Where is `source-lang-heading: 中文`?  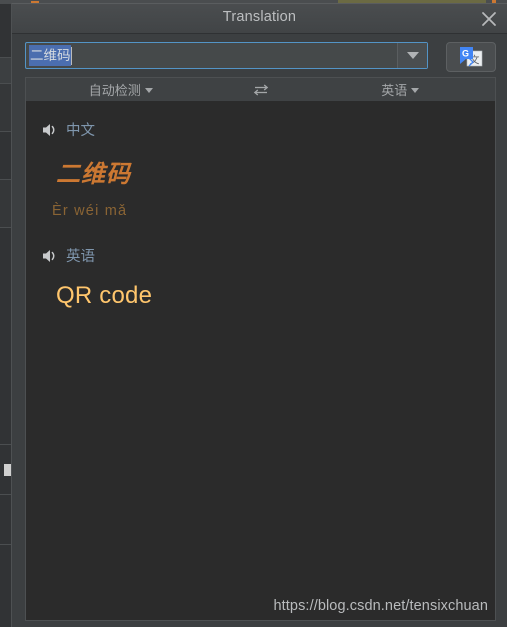 source-lang-heading: 中文 is located at coordinates (260, 129).